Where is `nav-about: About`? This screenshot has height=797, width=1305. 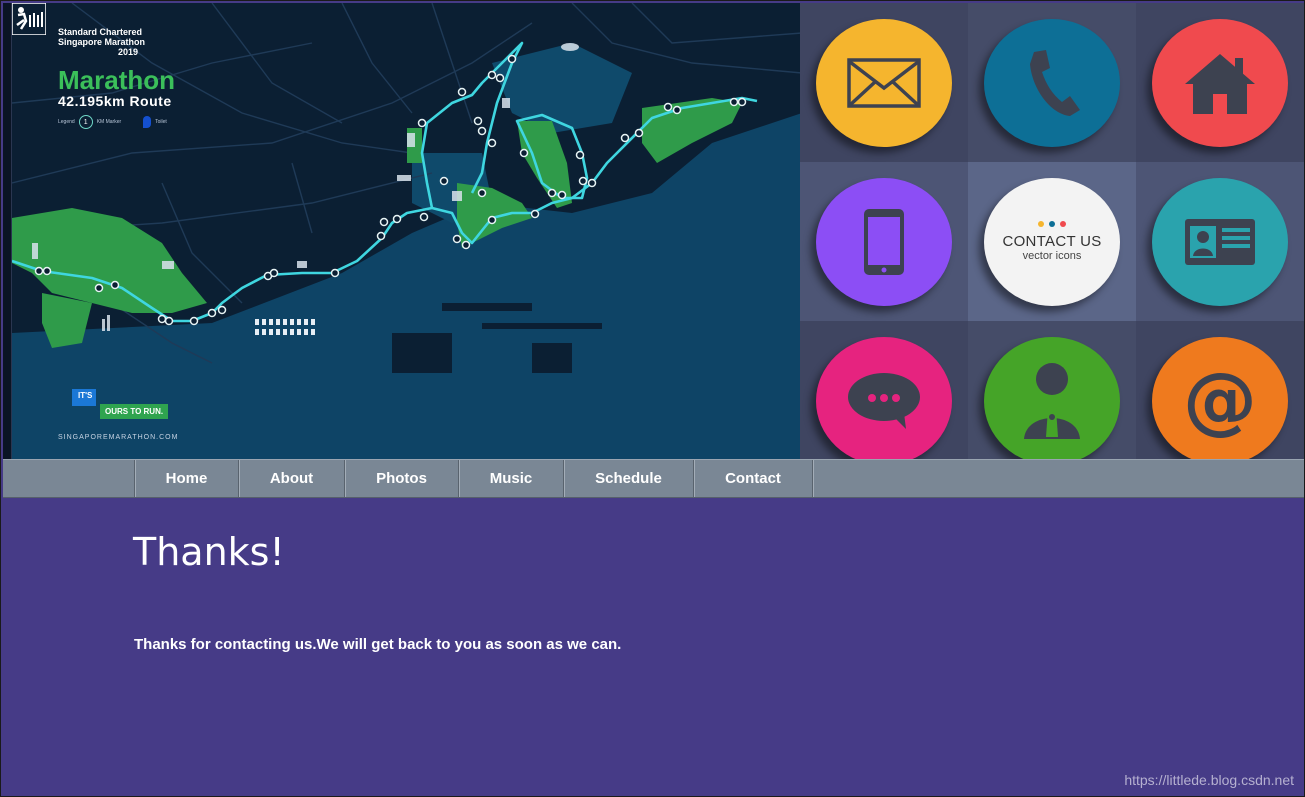
nav-about: About is located at coordinates (292, 478).